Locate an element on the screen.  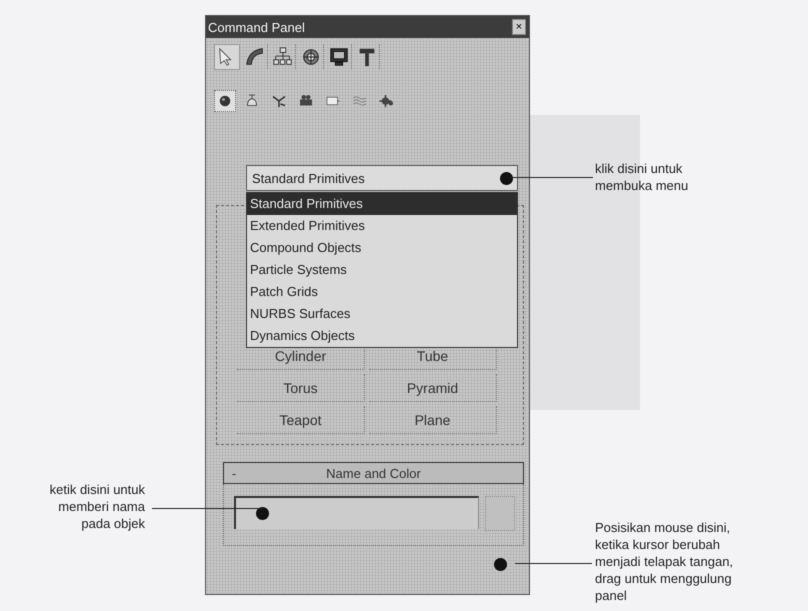
panel-tab is located at coordinates (227, 57).